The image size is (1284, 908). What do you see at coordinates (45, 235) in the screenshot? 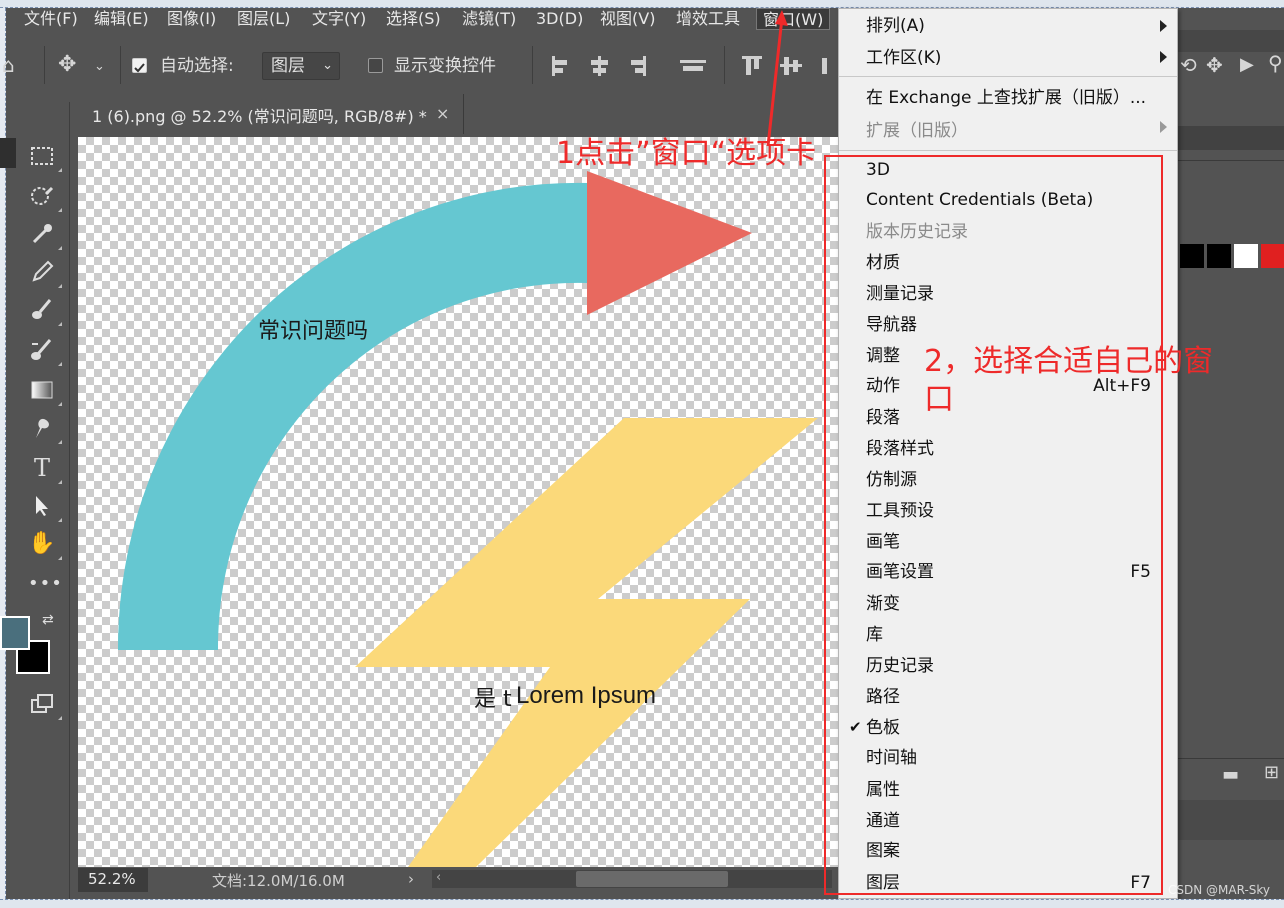
I see `eyedropper-icon` at bounding box center [45, 235].